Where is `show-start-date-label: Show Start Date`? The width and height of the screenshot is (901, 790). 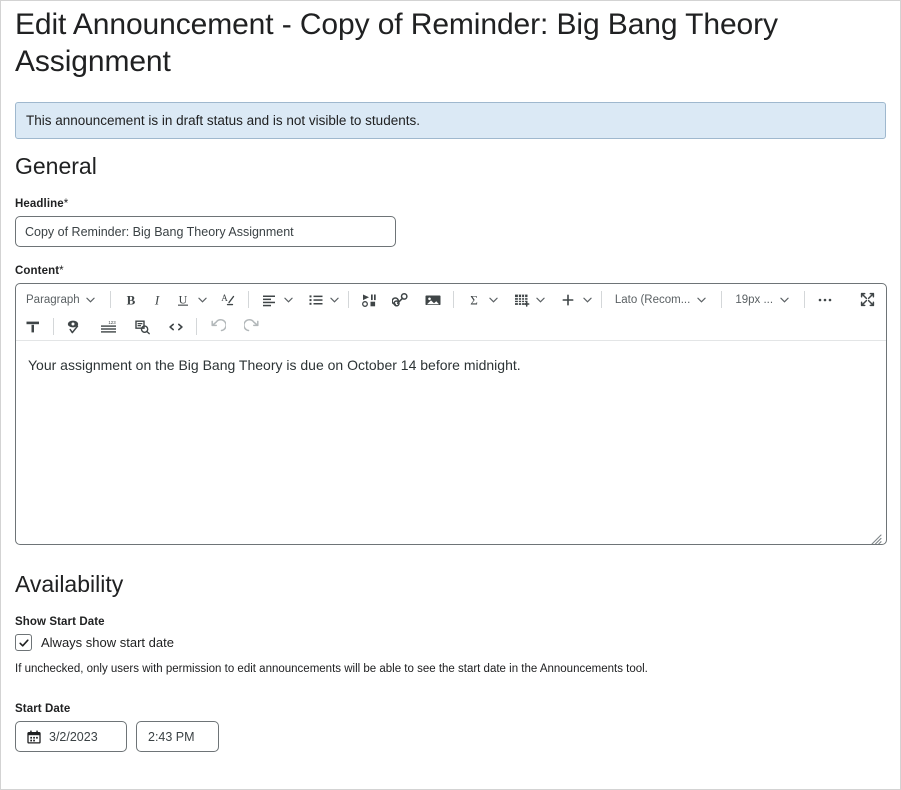
show-start-date-label: Show Start Date is located at coordinates (60, 622).